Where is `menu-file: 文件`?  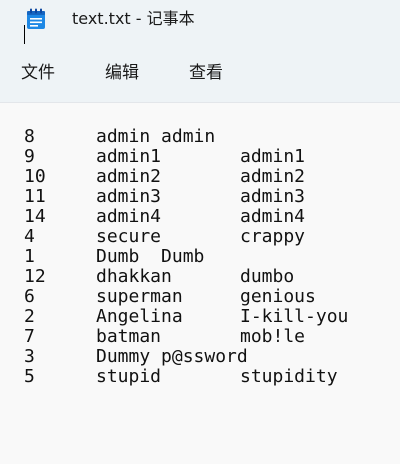 menu-file: 文件 is located at coordinates (38, 73).